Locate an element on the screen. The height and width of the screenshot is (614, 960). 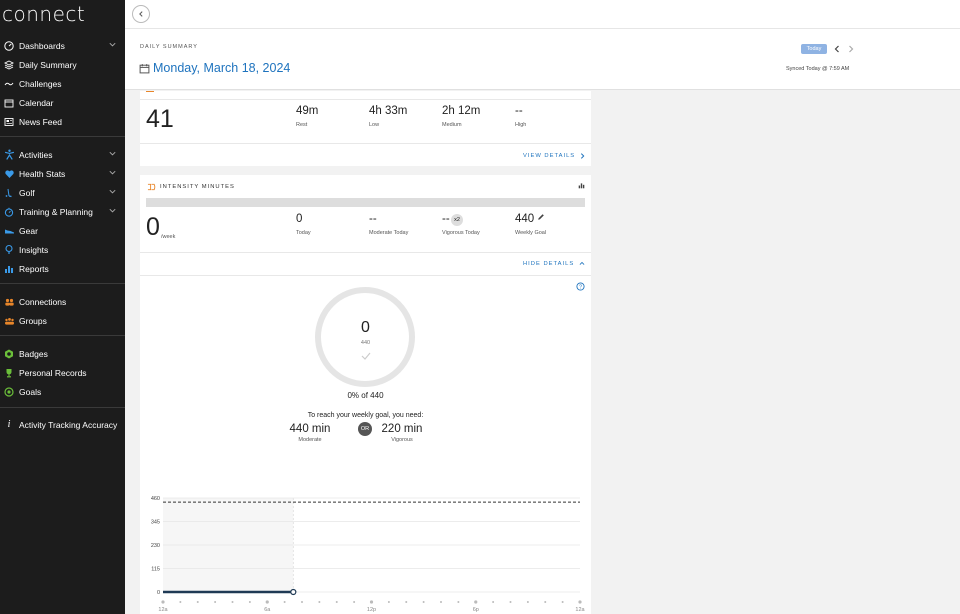
y-tick-label: 345 is located at coordinates (155, 523).